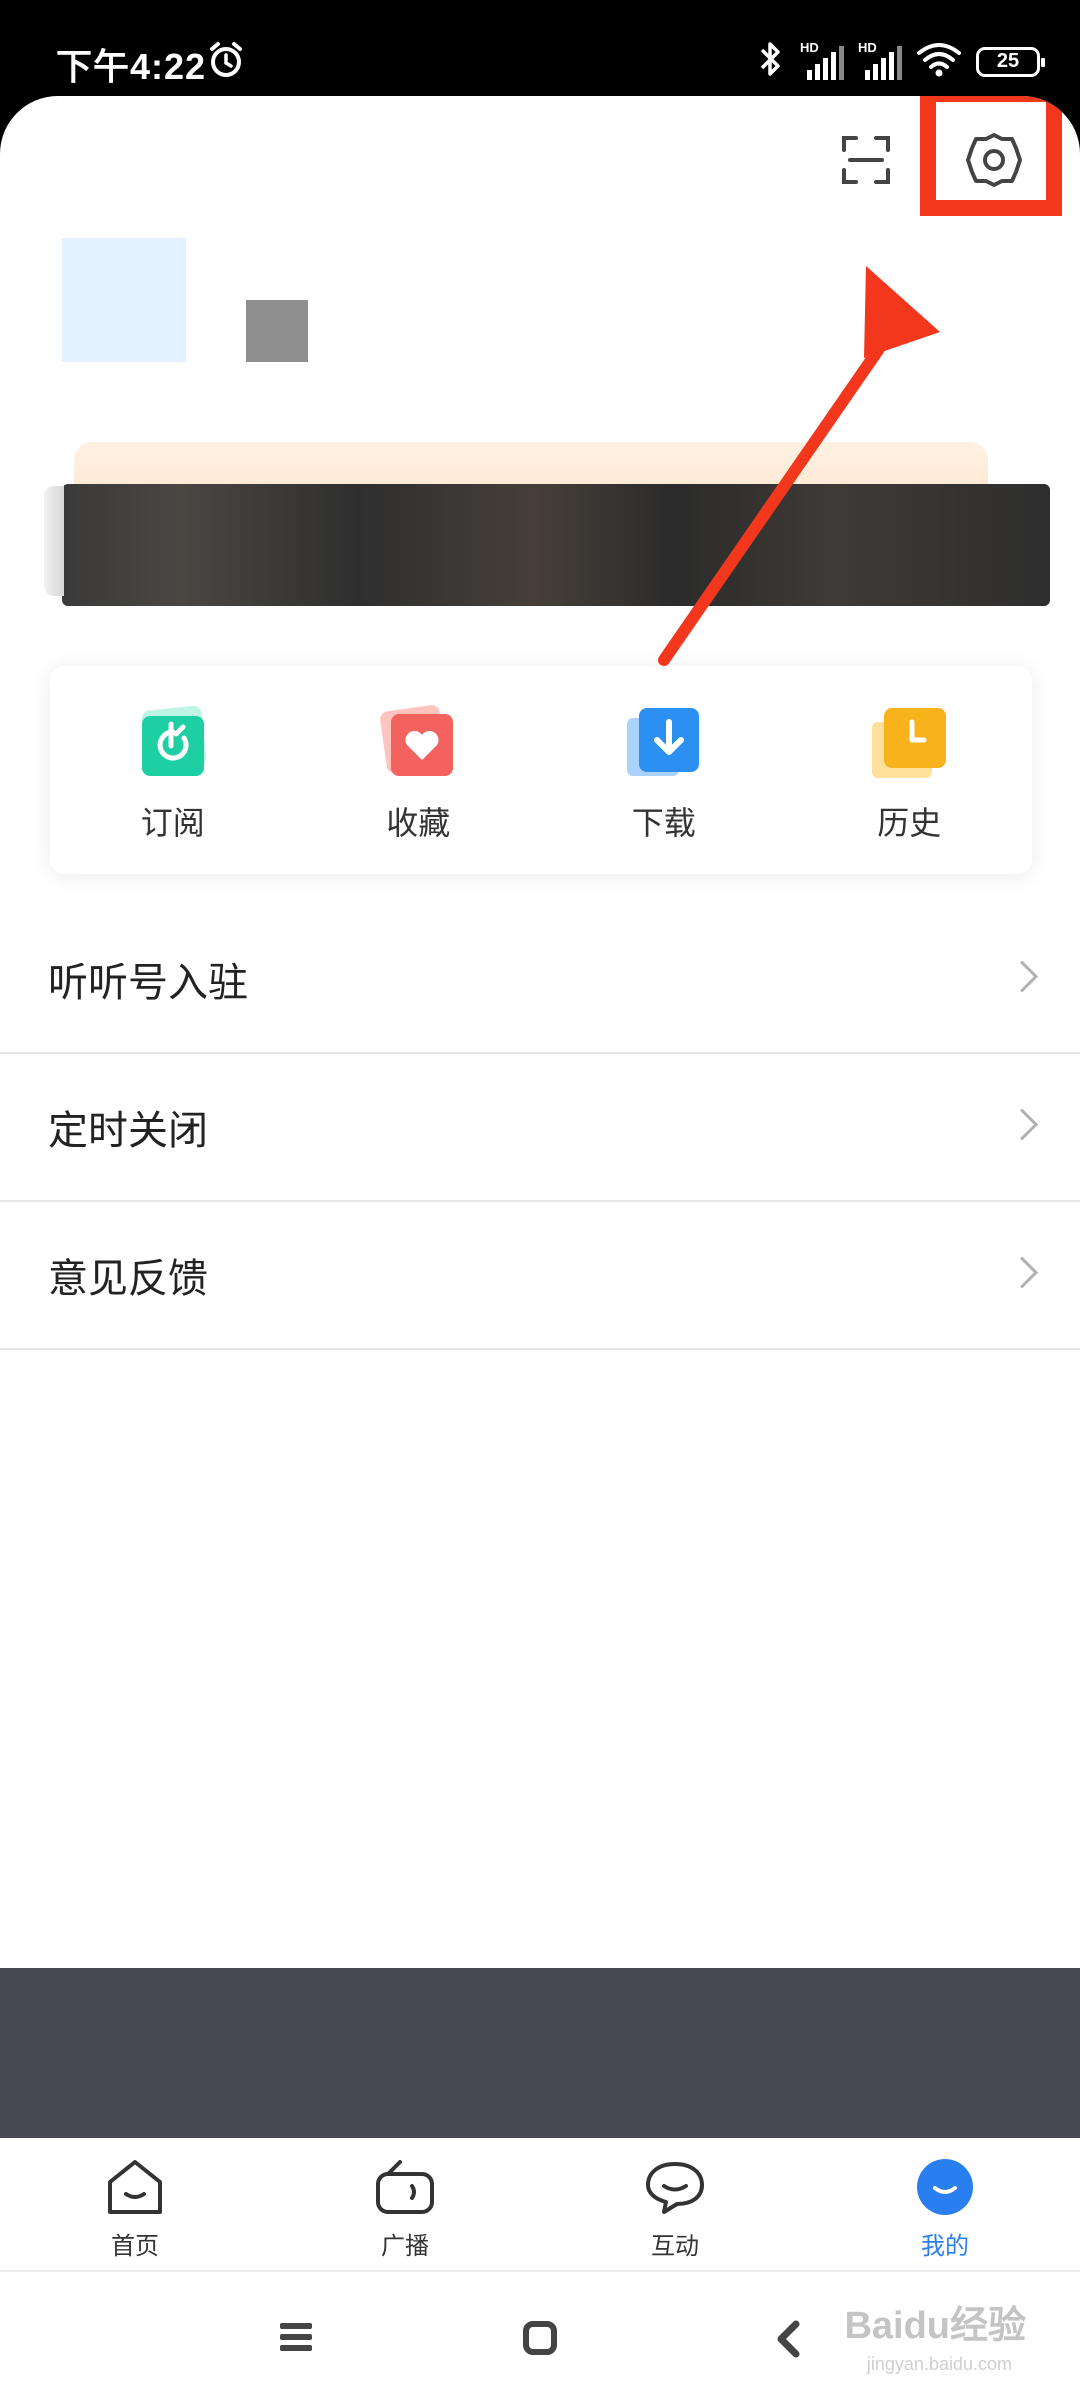 The width and height of the screenshot is (1080, 2400). What do you see at coordinates (909, 823) in the screenshot?
I see `history-label: 历史` at bounding box center [909, 823].